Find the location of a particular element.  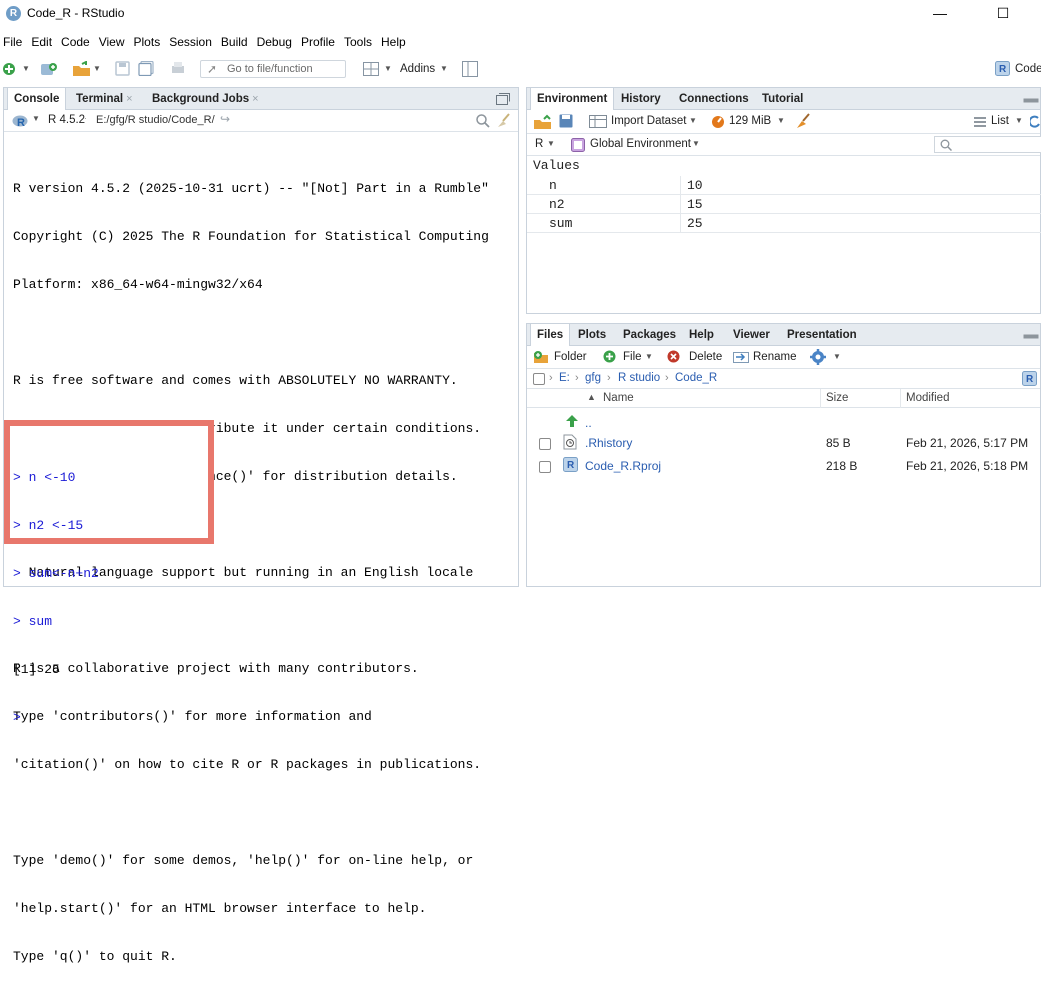

rename-button: Rename is located at coordinates (774, 357).